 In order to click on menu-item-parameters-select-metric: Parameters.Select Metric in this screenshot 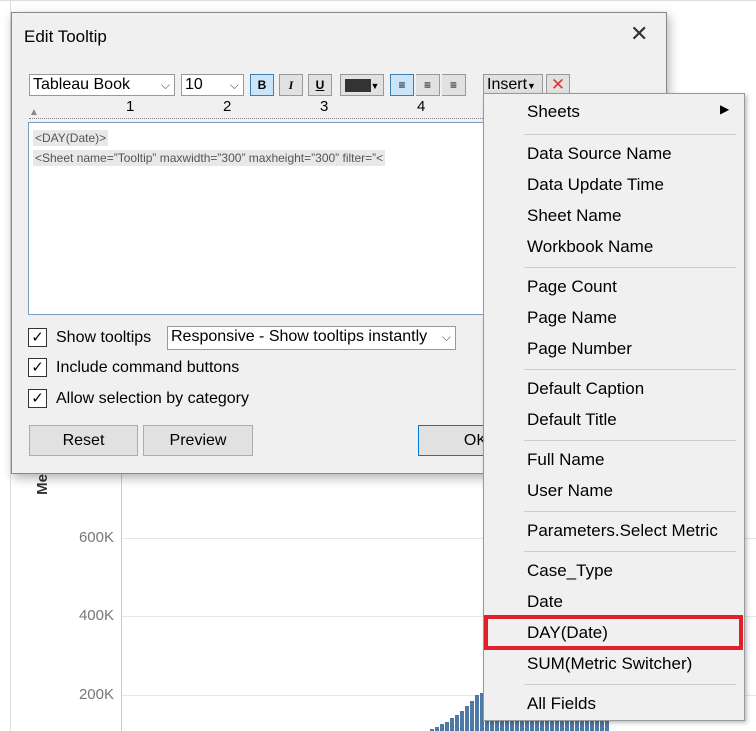, I will do `click(622, 531)`.